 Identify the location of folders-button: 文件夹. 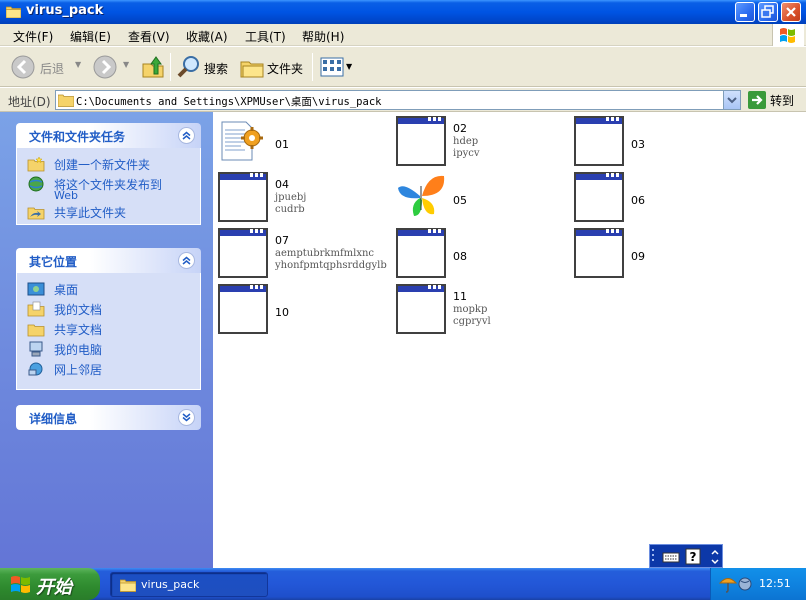
(273, 67).